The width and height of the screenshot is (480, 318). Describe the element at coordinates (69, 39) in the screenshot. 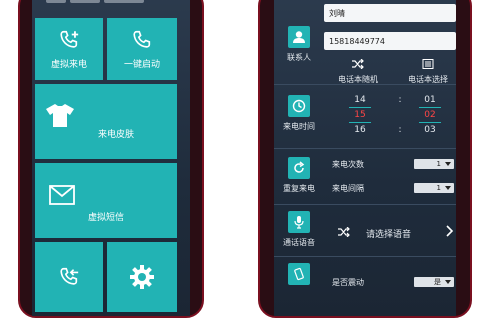

I see `phone-plus-icon` at that location.